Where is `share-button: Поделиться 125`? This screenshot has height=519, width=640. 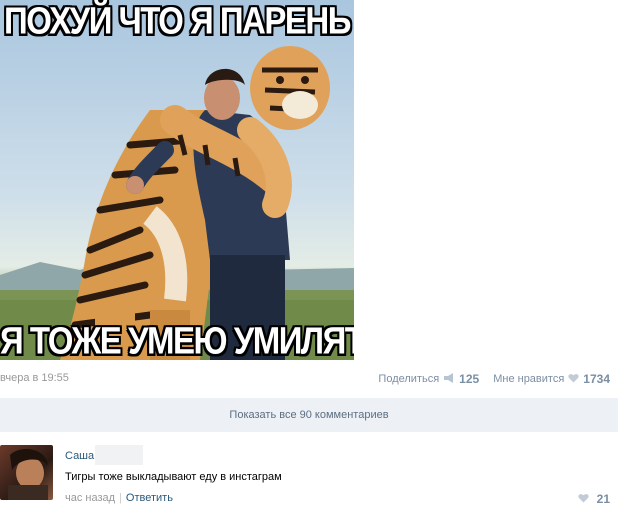
share-button: Поделиться 125 is located at coordinates (428, 379).